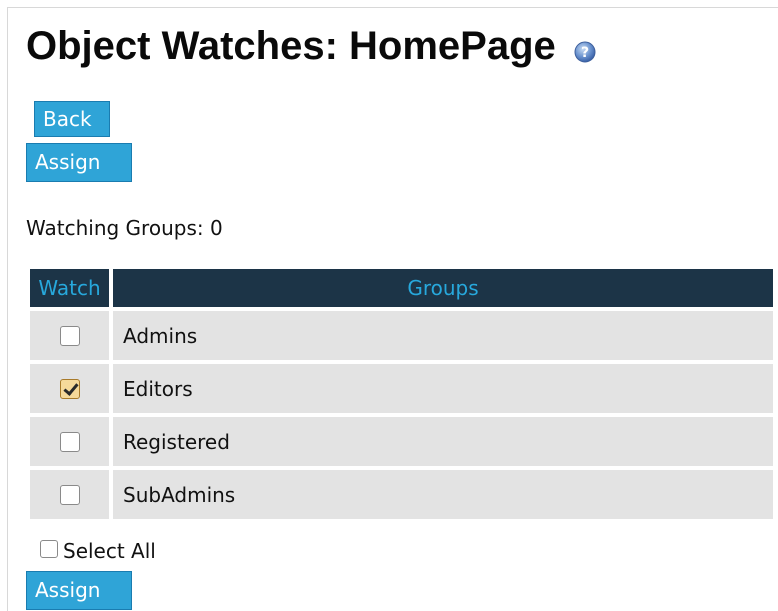 The width and height of the screenshot is (778, 611). What do you see at coordinates (79, 162) in the screenshot?
I see `assign-button-top: Assign` at bounding box center [79, 162].